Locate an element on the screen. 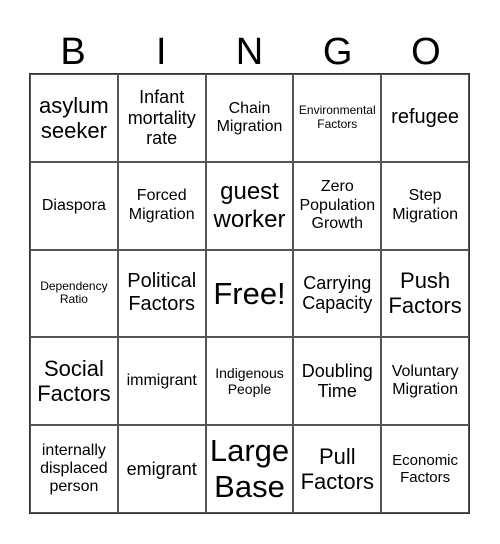 This screenshot has height=544, width=500. bingo-cell: refugee is located at coordinates (425, 118).